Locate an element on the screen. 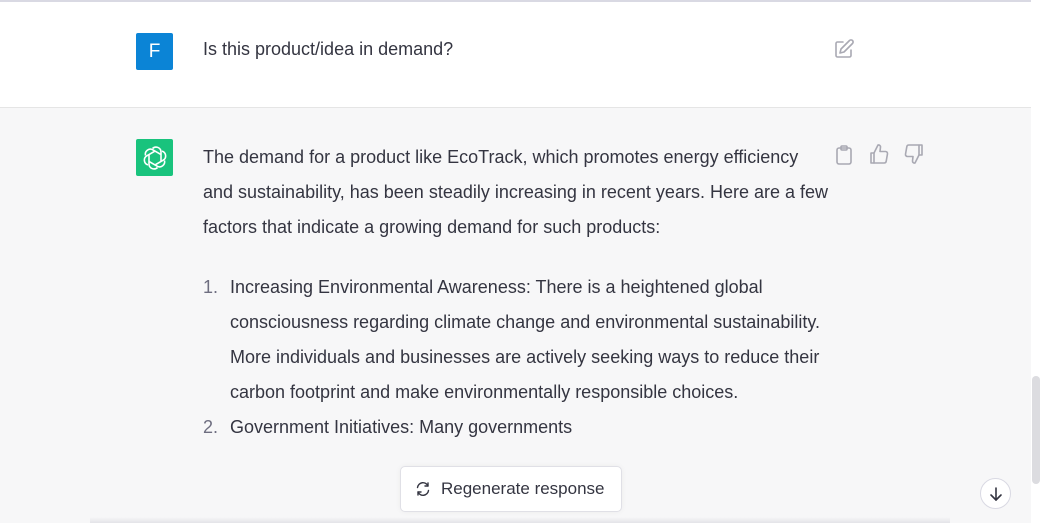  openai-logo-icon is located at coordinates (154, 157).